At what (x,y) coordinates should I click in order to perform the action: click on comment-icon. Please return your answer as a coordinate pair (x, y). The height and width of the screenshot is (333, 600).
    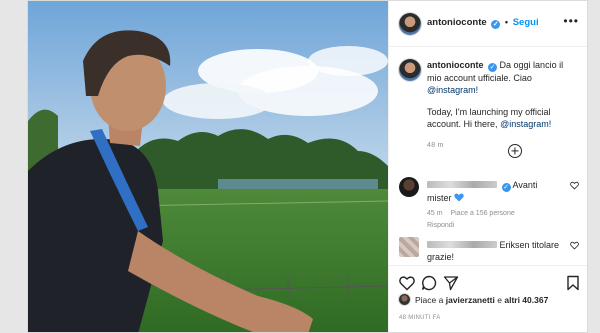
    Looking at the image, I should click on (429, 283).